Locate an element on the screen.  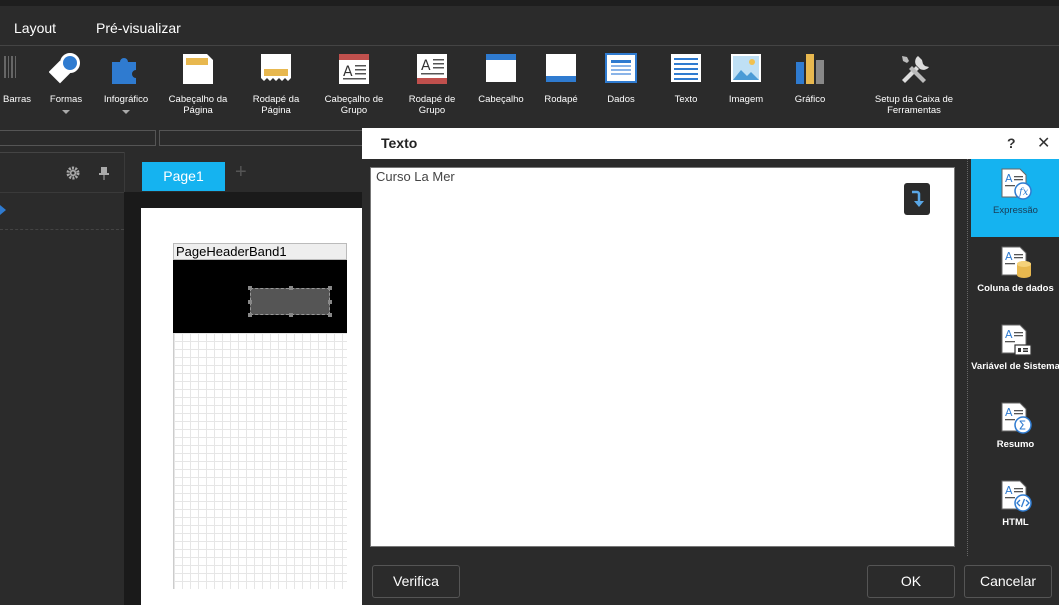
sidebar-label: Expressão is located at coordinates (1015, 210).